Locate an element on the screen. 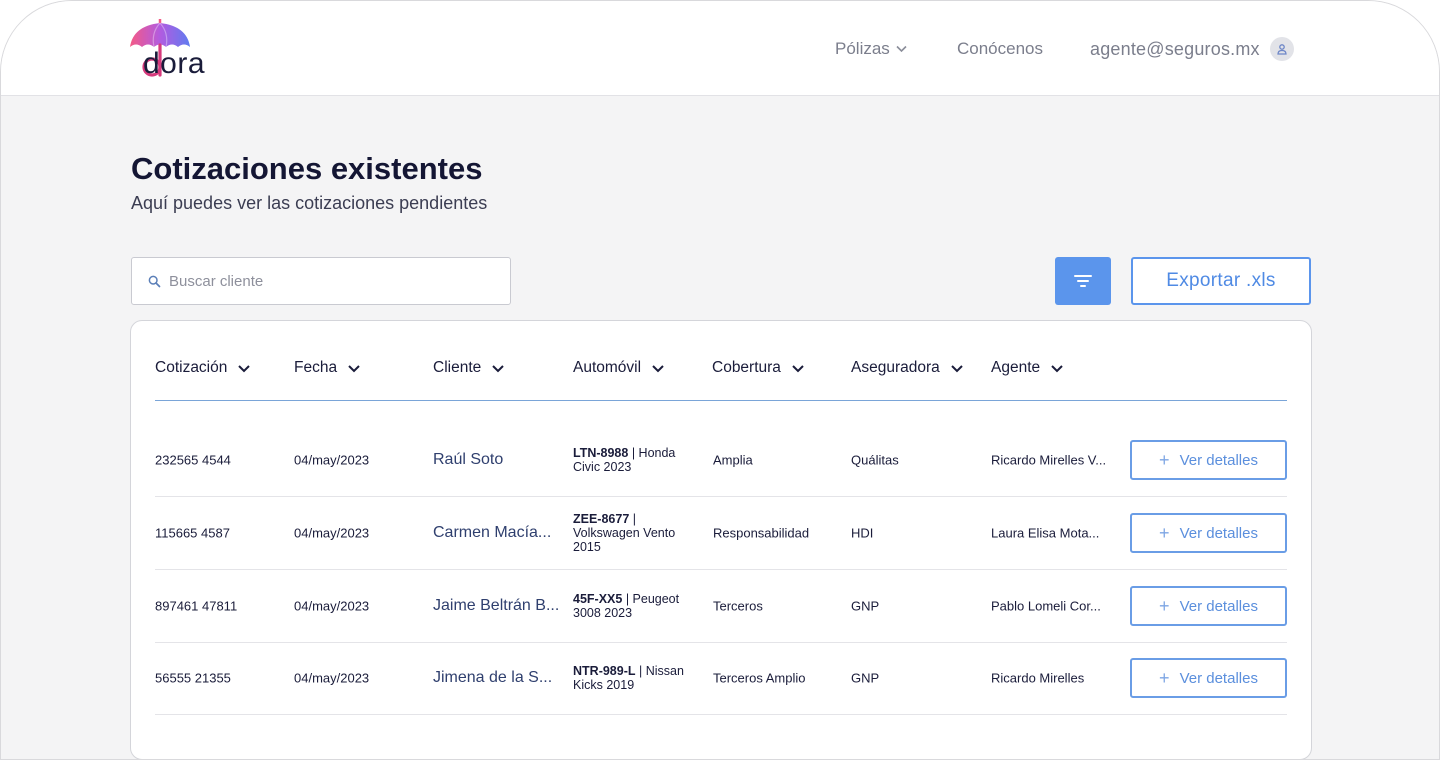 The width and height of the screenshot is (1440, 760). car-plate: 45F-XX5 is located at coordinates (598, 599).